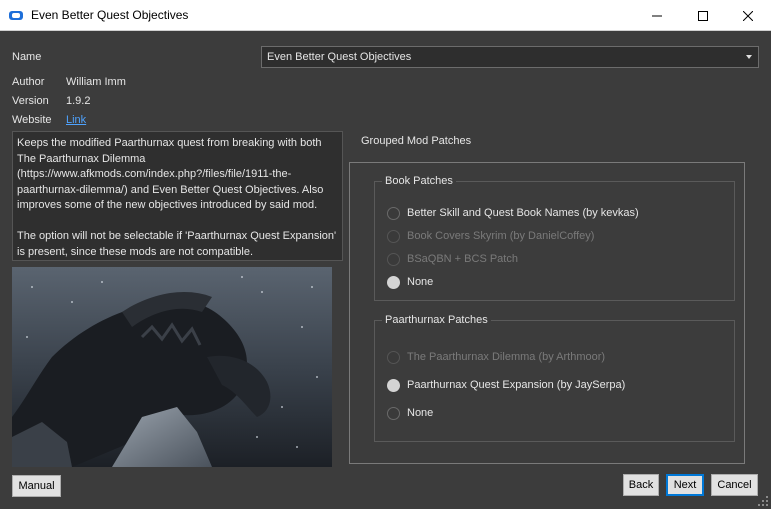 This screenshot has width=771, height=509. Describe the element at coordinates (749, 57) in the screenshot. I see `chevron-down-icon` at that location.